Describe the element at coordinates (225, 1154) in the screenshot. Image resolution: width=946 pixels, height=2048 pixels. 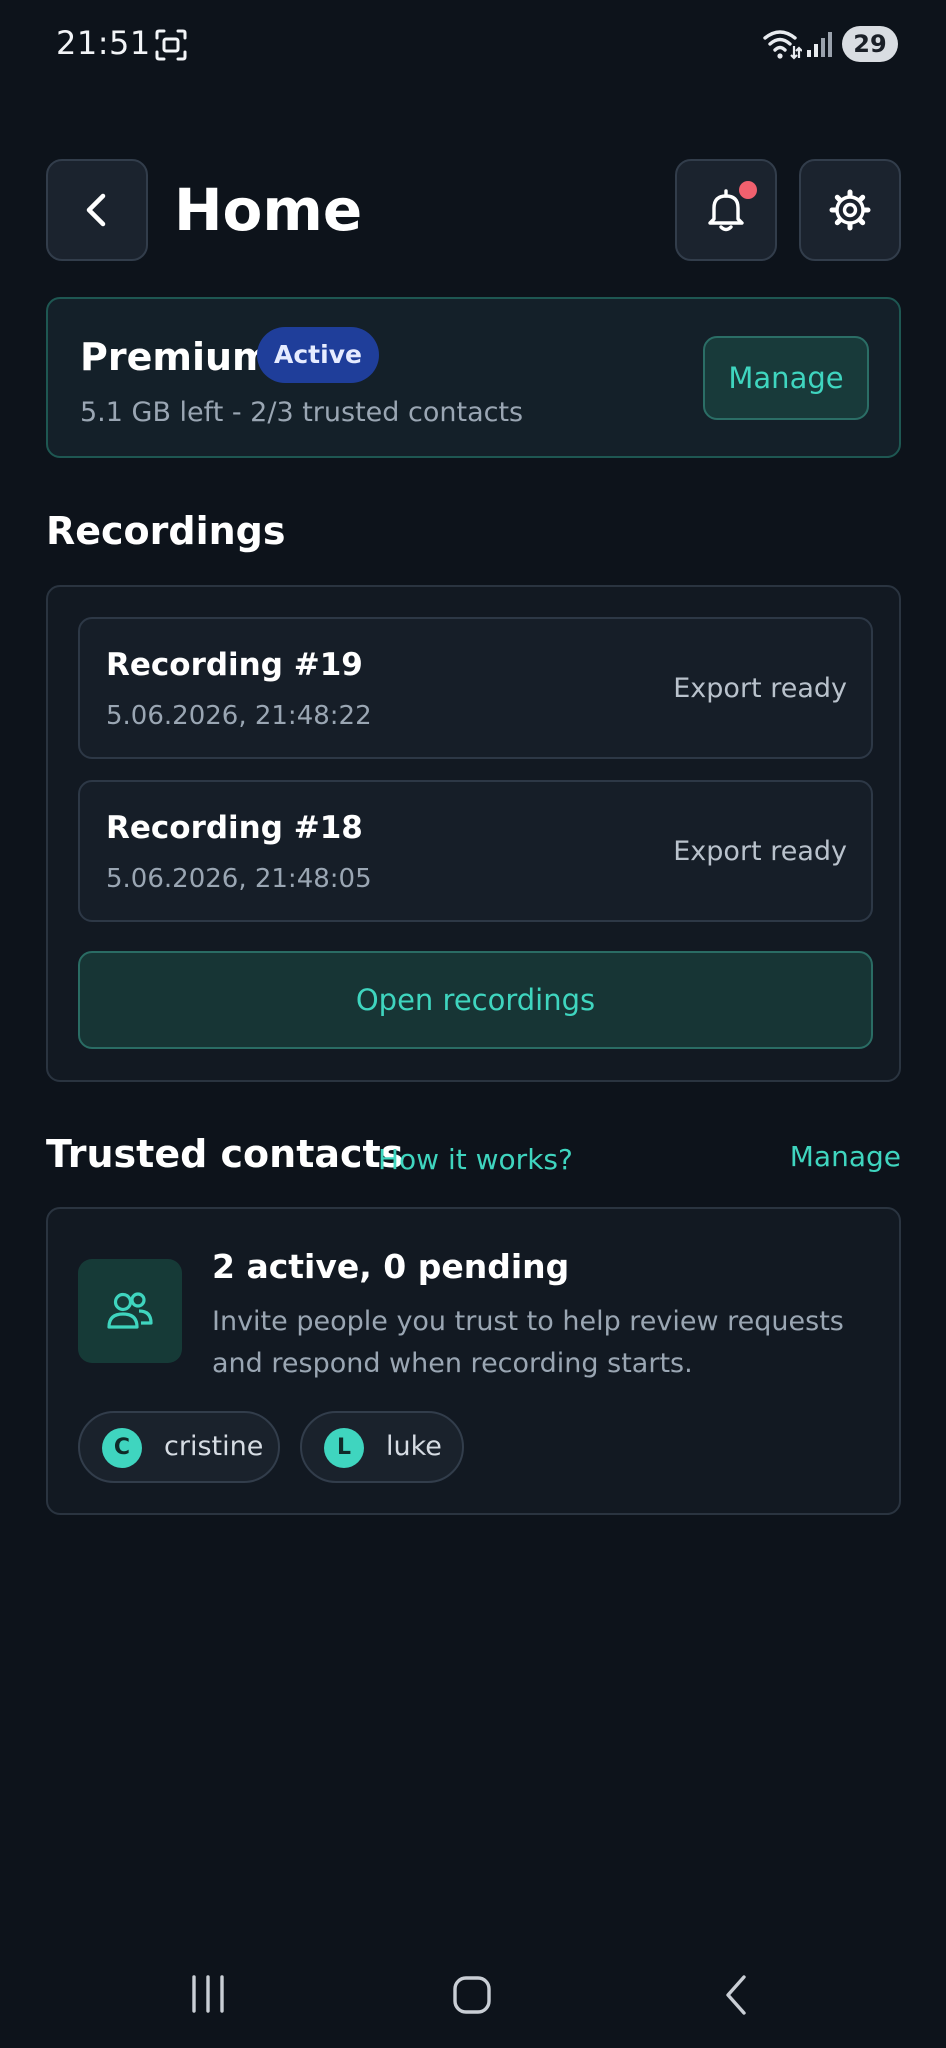
I see `trusted-contacts-heading: Trusted contacts` at that location.